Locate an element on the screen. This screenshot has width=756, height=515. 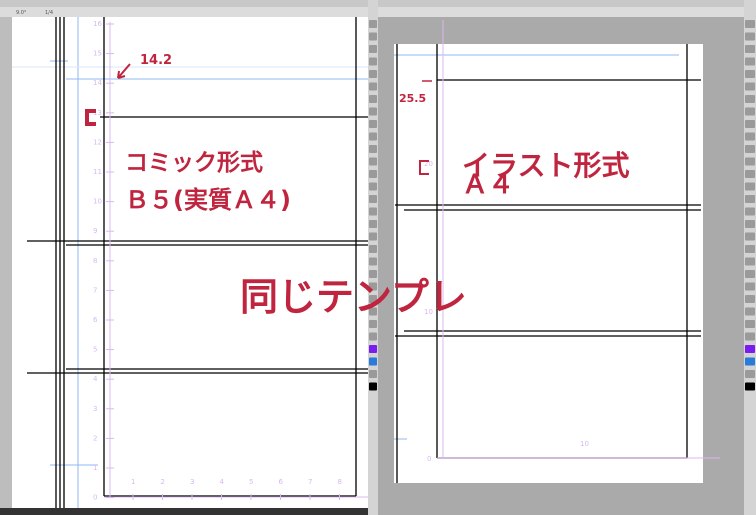
ruler-label: 14 is located at coordinates (97, 83).